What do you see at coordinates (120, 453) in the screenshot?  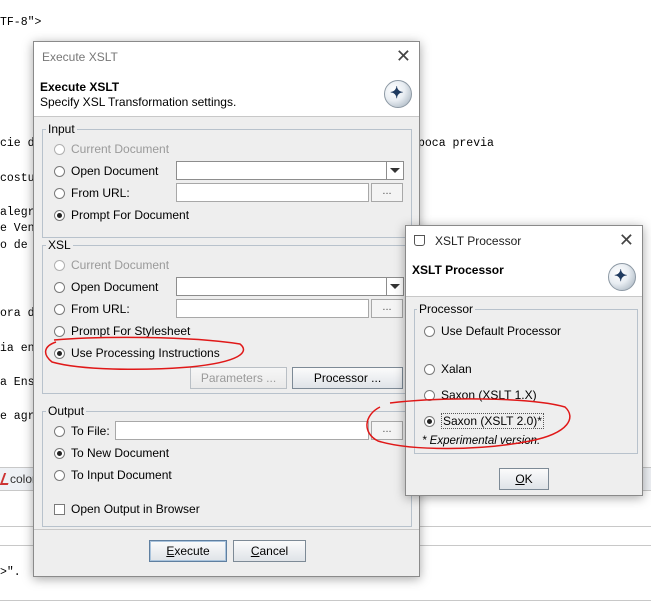 I see `option-label: To New Document` at bounding box center [120, 453].